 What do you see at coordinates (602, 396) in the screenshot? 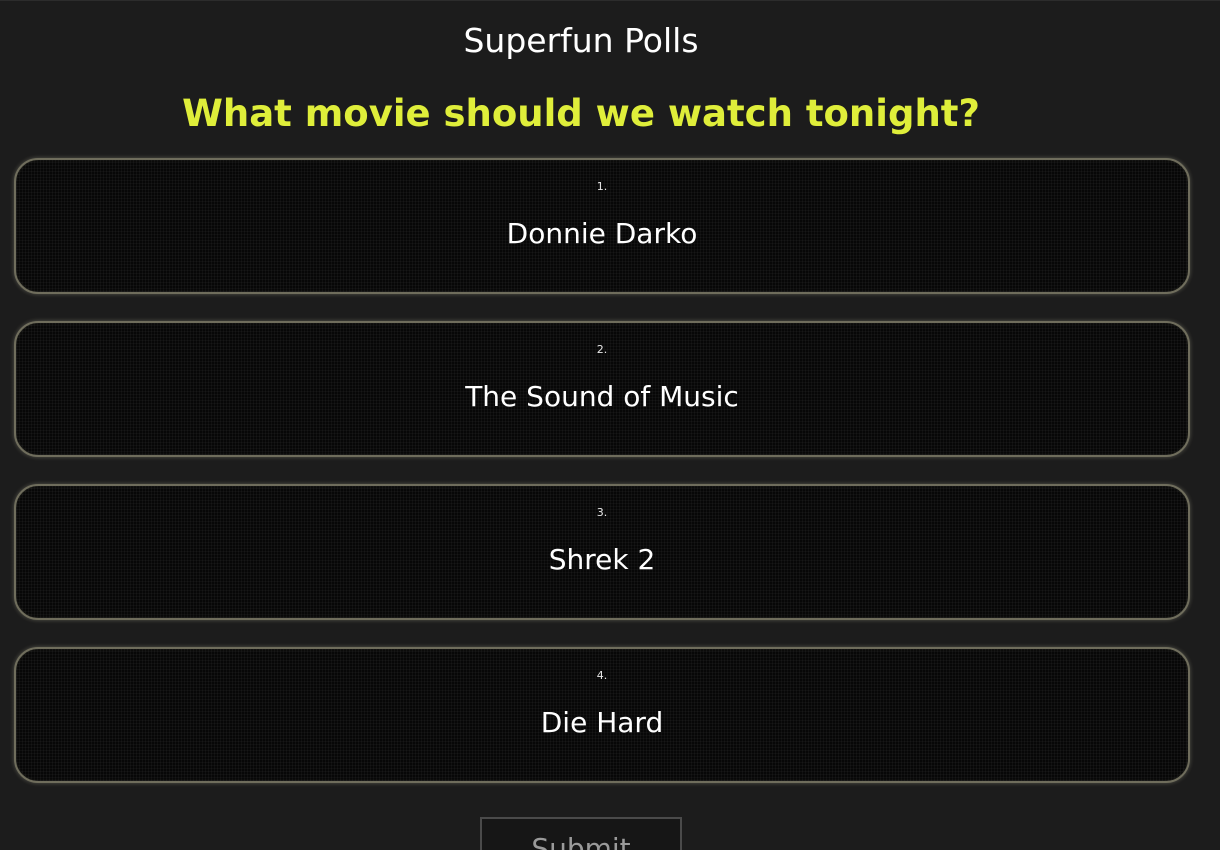
I see `option-label: The Sound of Music` at bounding box center [602, 396].